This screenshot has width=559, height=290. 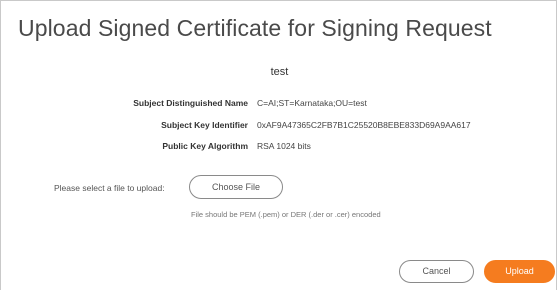 What do you see at coordinates (109, 188) in the screenshot?
I see `file-upload-label: Please select a file to upload:` at bounding box center [109, 188].